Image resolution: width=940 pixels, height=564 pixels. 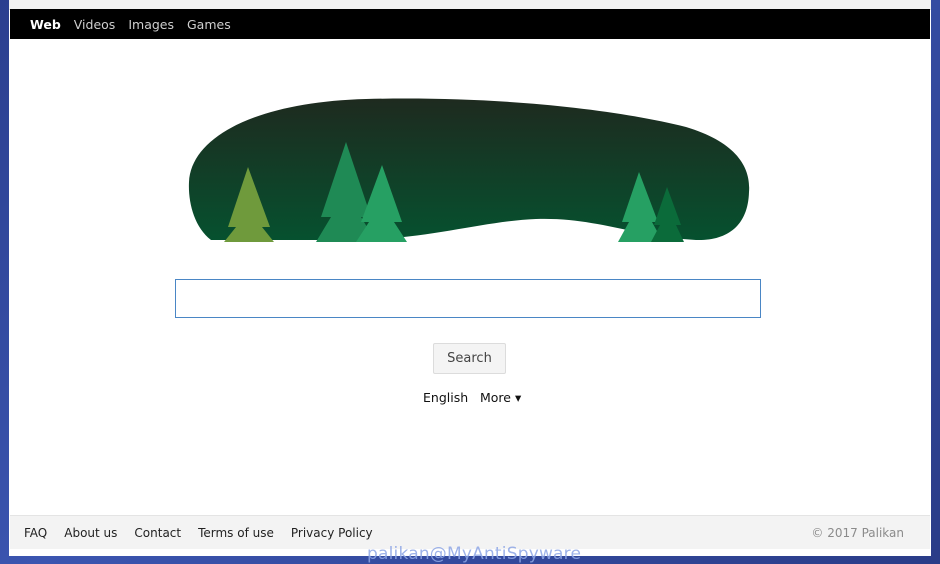 I want to click on nav-videos: Videos, so click(x=95, y=24).